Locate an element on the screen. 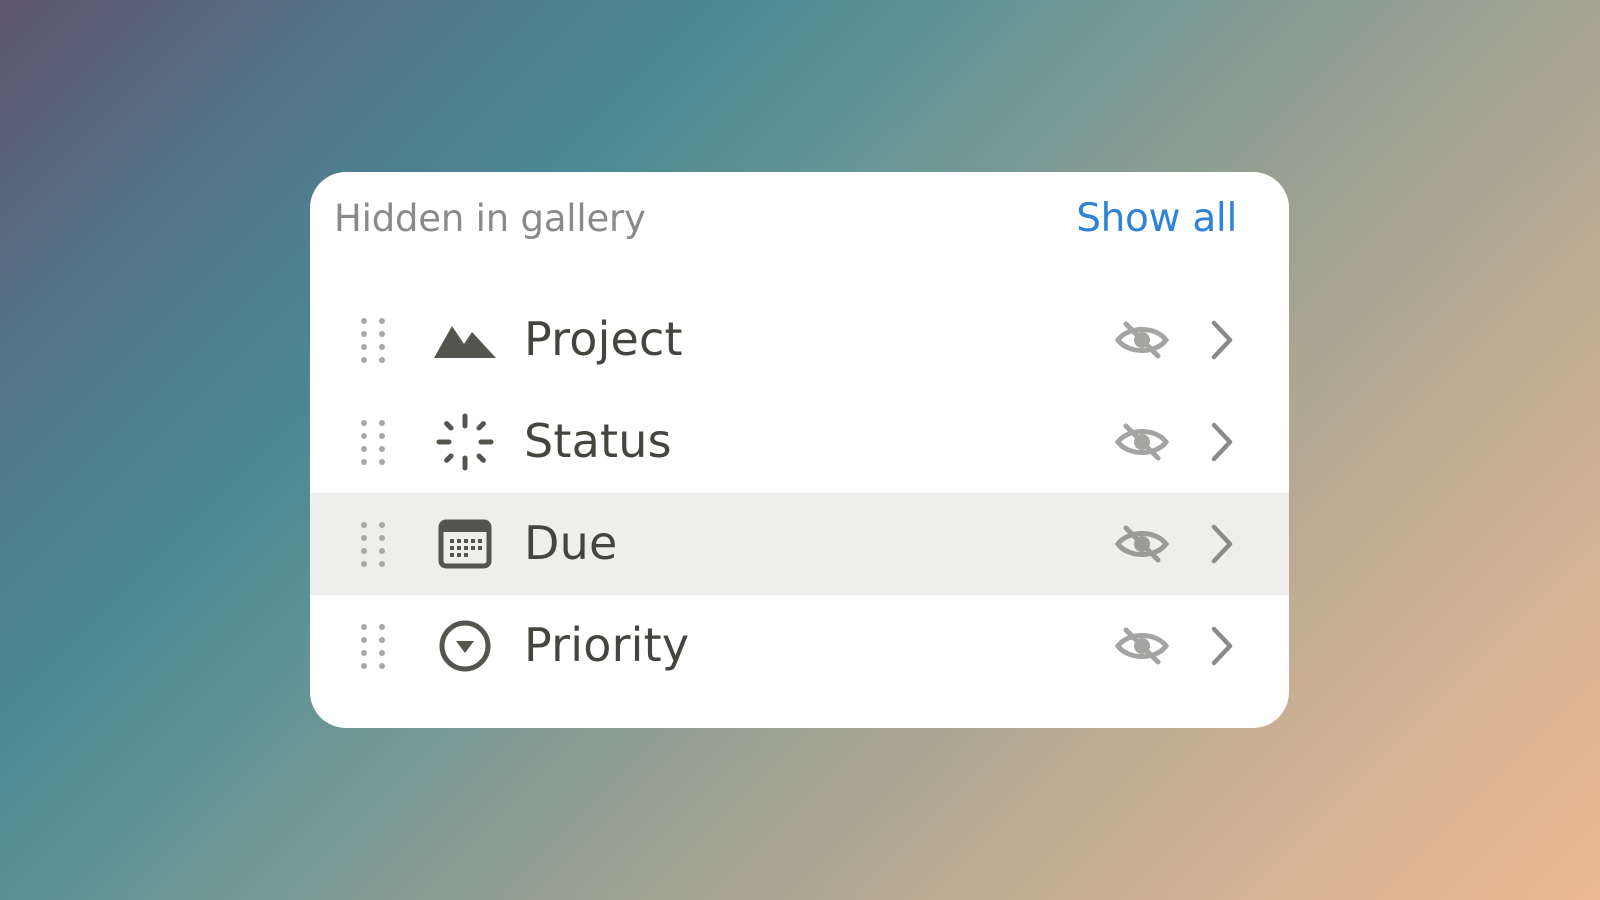 The image size is (1600, 900). loading-spinner-icon is located at coordinates (465, 442).